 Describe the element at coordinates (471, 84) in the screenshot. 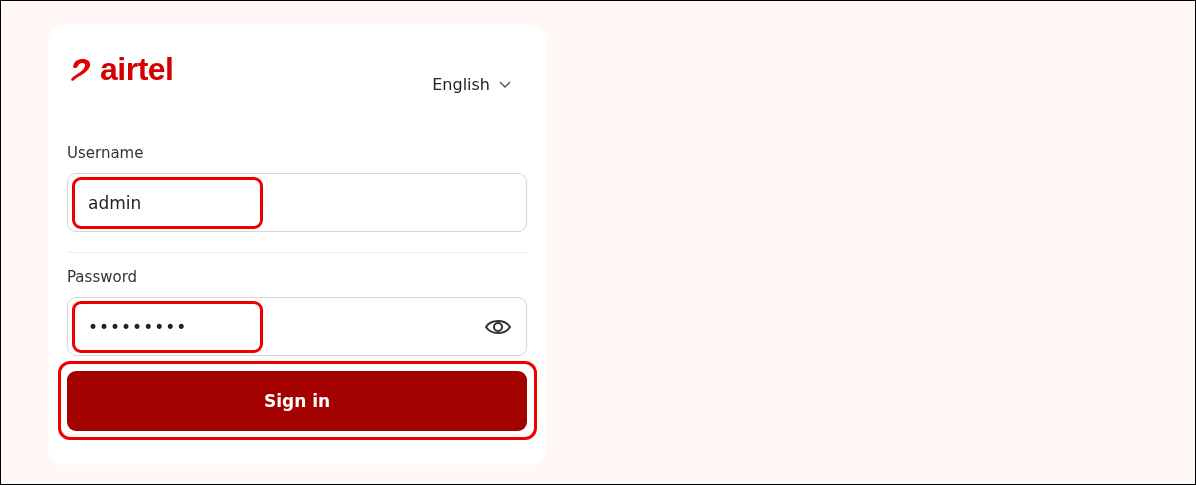

I see `language-dropdown: English` at that location.